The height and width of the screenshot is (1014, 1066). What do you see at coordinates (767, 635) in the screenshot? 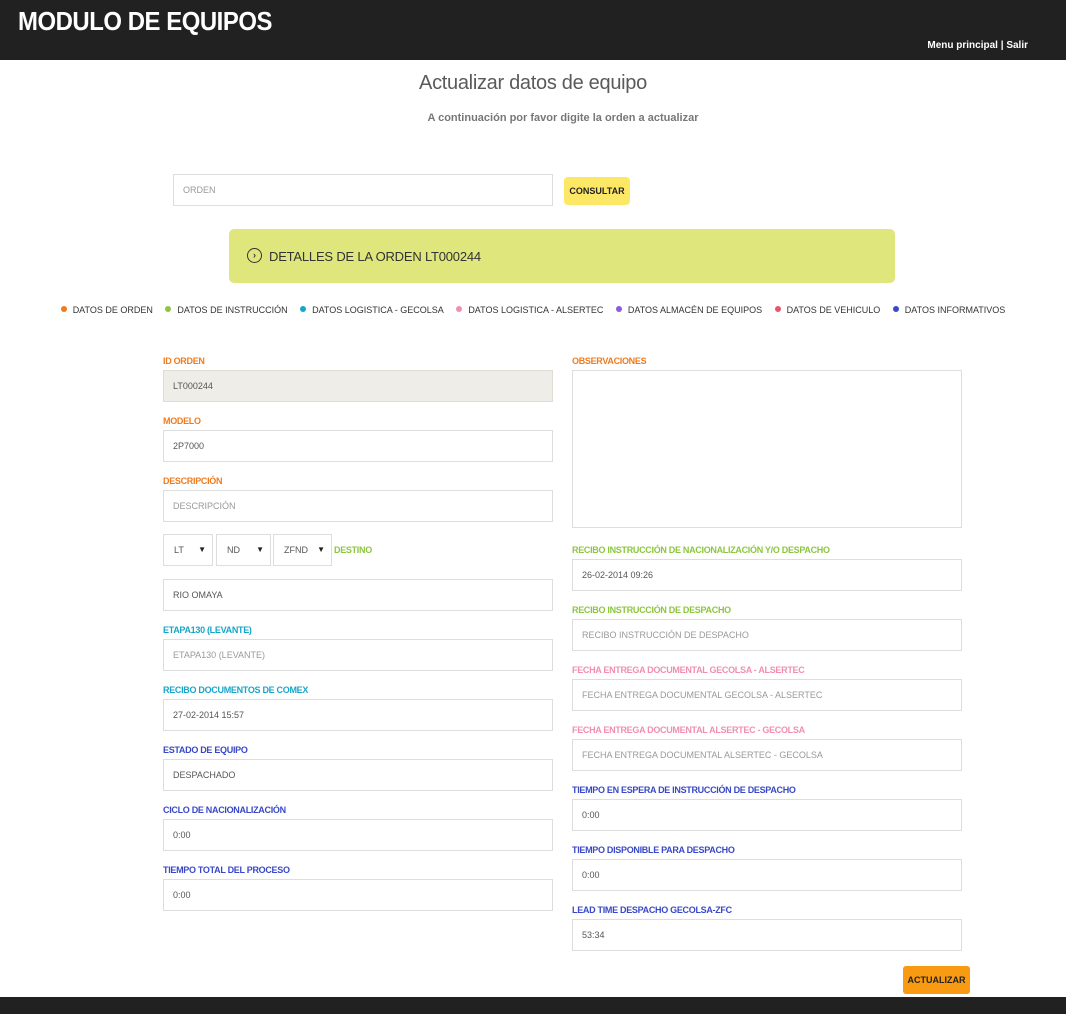
I see `recibo-inst-despacho-field: RECIBO INSTRUCCIÓN DE DESPACHO` at bounding box center [767, 635].